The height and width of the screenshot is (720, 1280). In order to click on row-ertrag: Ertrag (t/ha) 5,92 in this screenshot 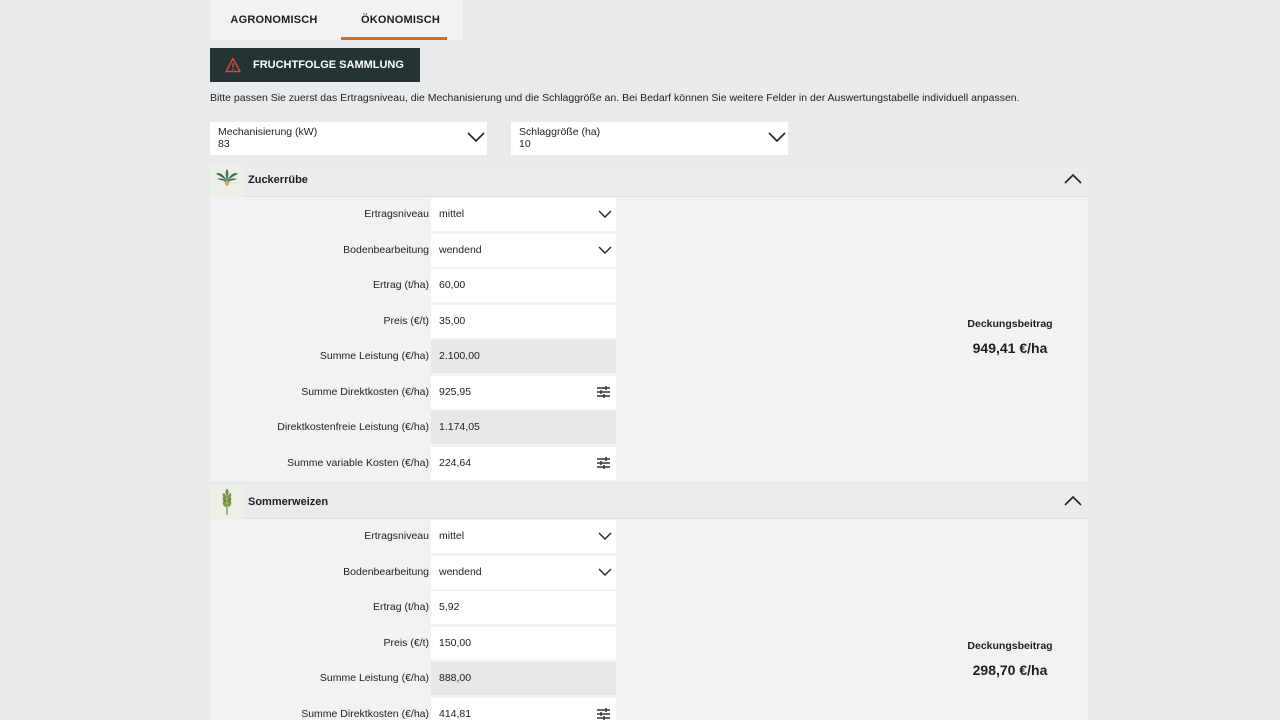, I will do `click(649, 608)`.